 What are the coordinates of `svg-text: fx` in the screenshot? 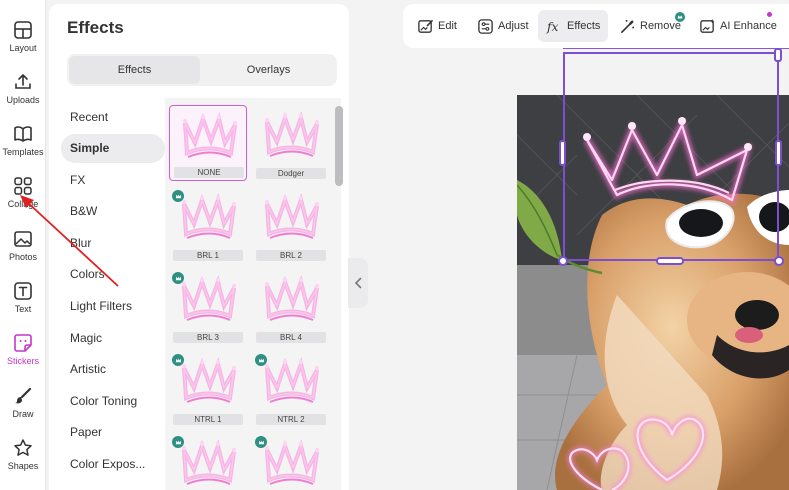 It's located at (552, 27).